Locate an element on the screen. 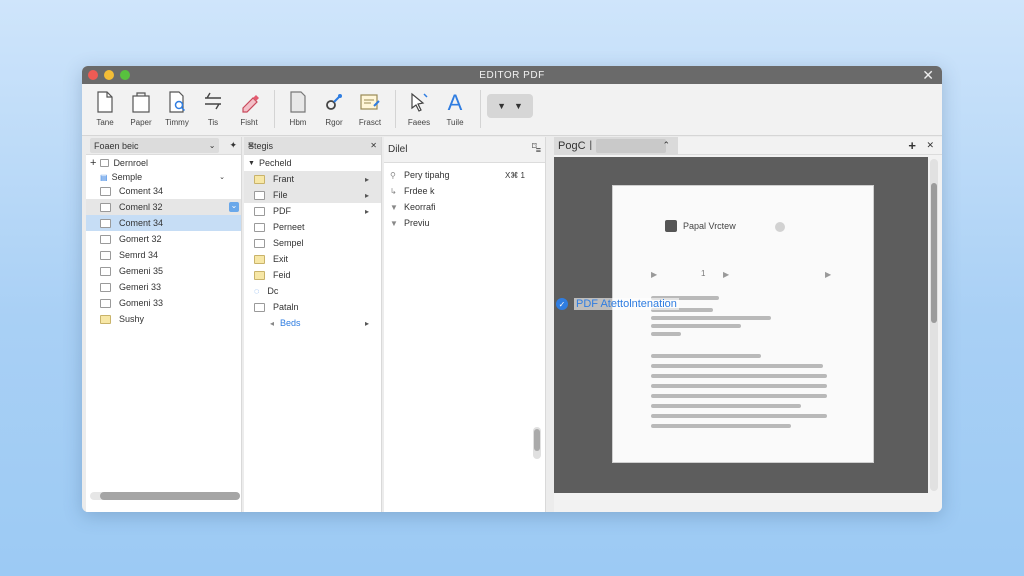 This screenshot has height=576, width=1024. panel-documents-header: Foaen beic ⌄ ✦ is located at coordinates (163, 146).